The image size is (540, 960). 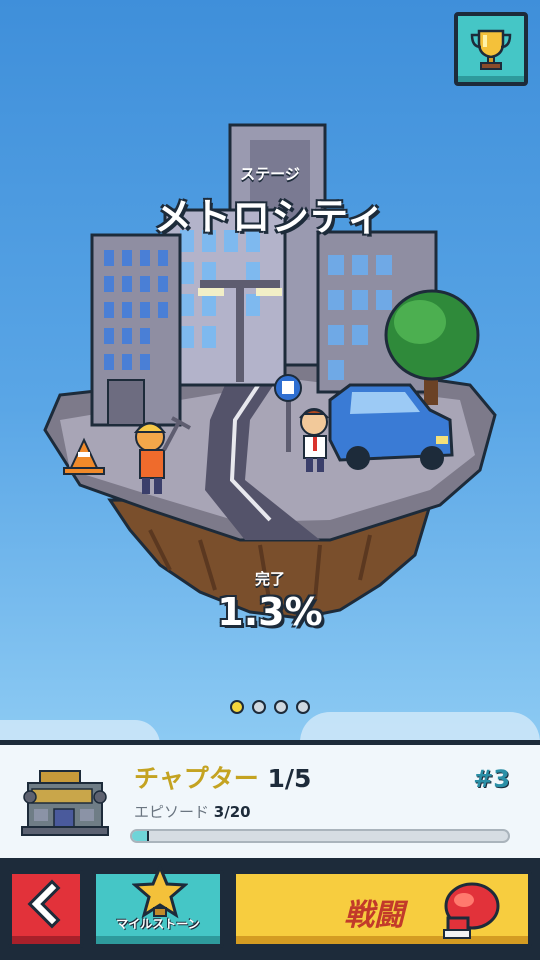 I want to click on completion-label: 完了, so click(x=269, y=579).